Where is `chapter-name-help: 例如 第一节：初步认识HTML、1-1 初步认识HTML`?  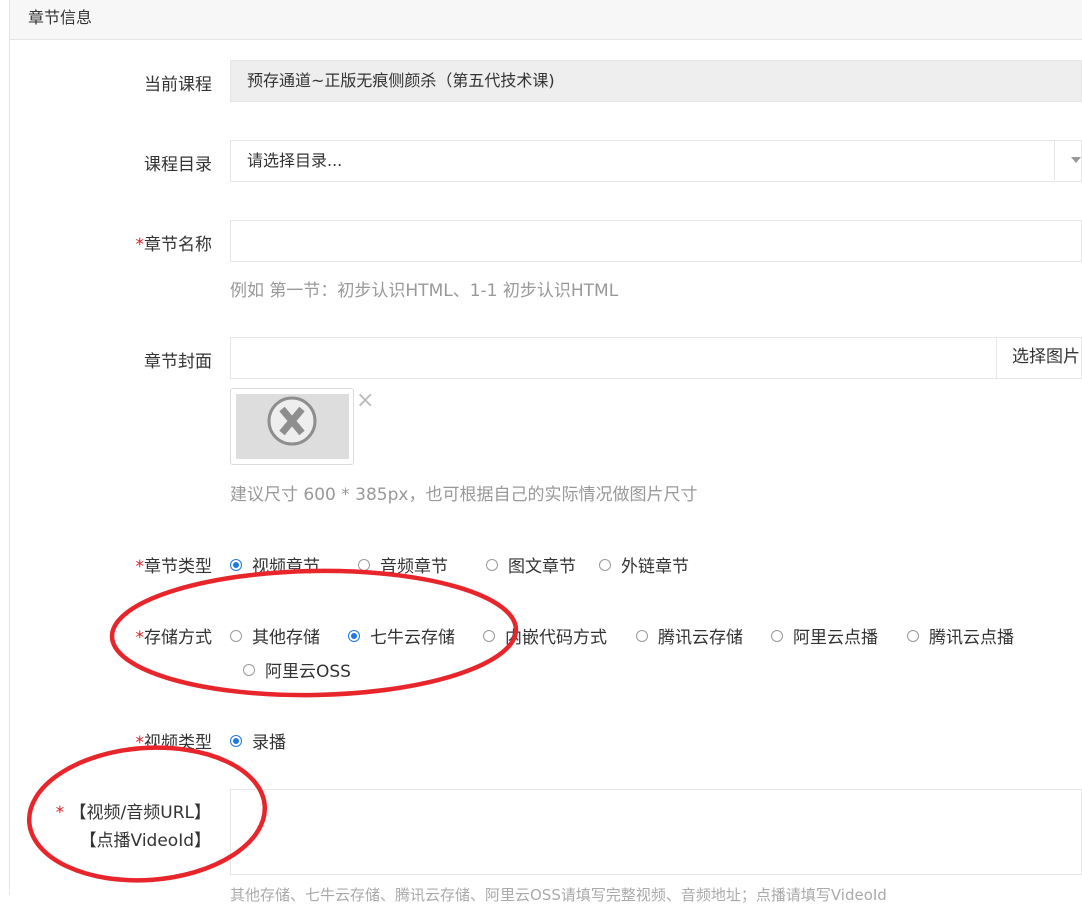 chapter-name-help: 例如 第一节：初步认识HTML、1-1 初步认识HTML is located at coordinates (424, 291).